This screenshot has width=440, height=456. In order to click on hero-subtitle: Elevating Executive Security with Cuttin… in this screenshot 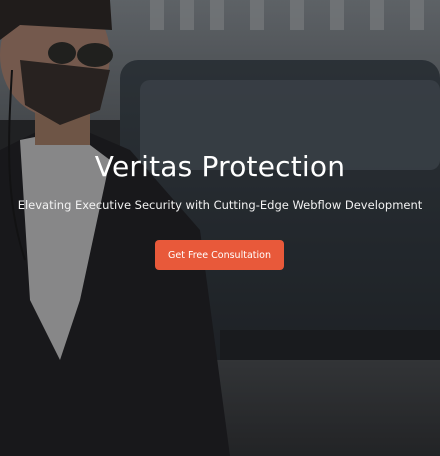, I will do `click(220, 205)`.